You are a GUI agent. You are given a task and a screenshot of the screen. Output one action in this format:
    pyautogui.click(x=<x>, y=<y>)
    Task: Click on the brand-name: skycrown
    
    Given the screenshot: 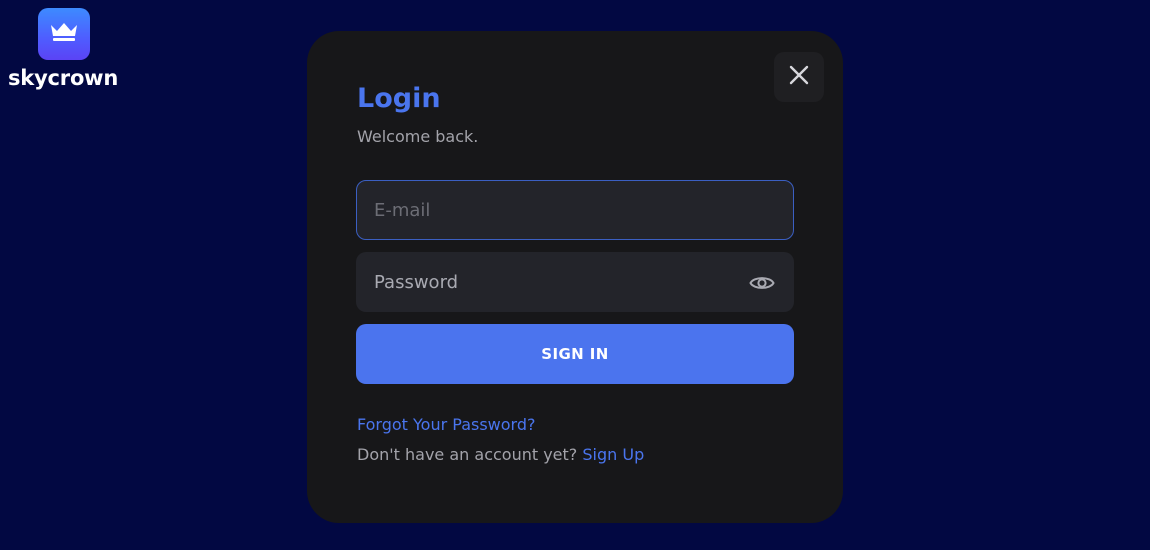 What is the action you would take?
    pyautogui.click(x=63, y=78)
    